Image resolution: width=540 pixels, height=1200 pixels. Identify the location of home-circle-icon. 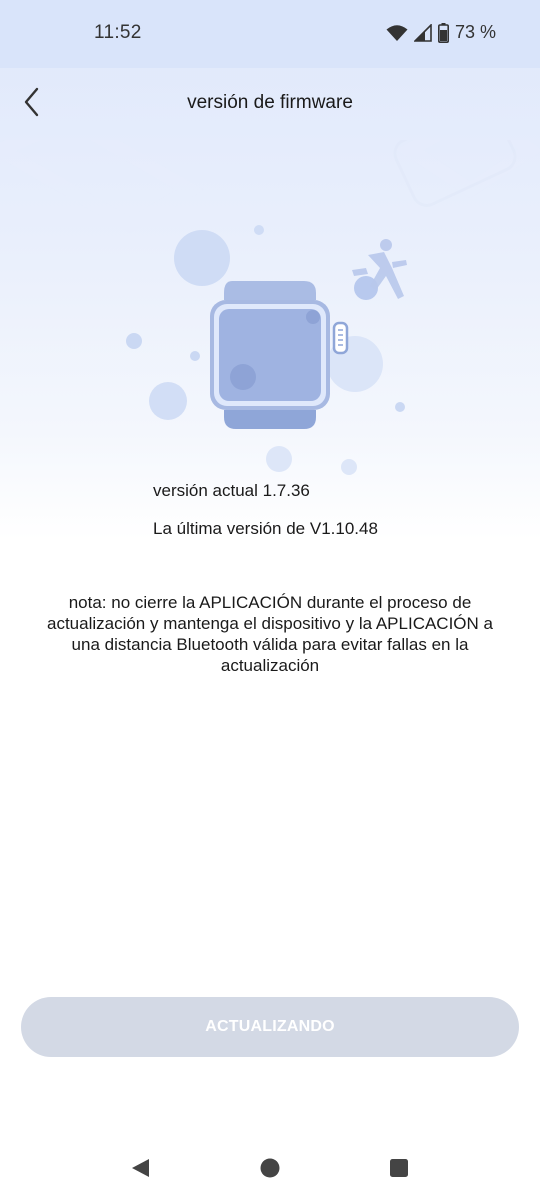
(270, 1170).